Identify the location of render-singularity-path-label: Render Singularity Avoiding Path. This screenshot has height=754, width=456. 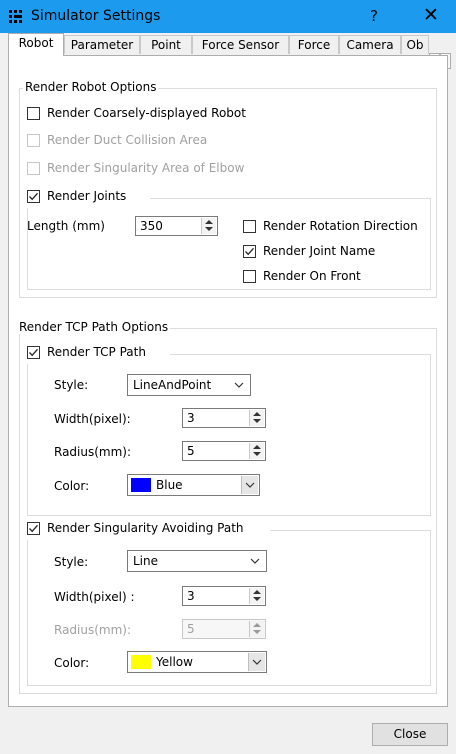
(145, 528).